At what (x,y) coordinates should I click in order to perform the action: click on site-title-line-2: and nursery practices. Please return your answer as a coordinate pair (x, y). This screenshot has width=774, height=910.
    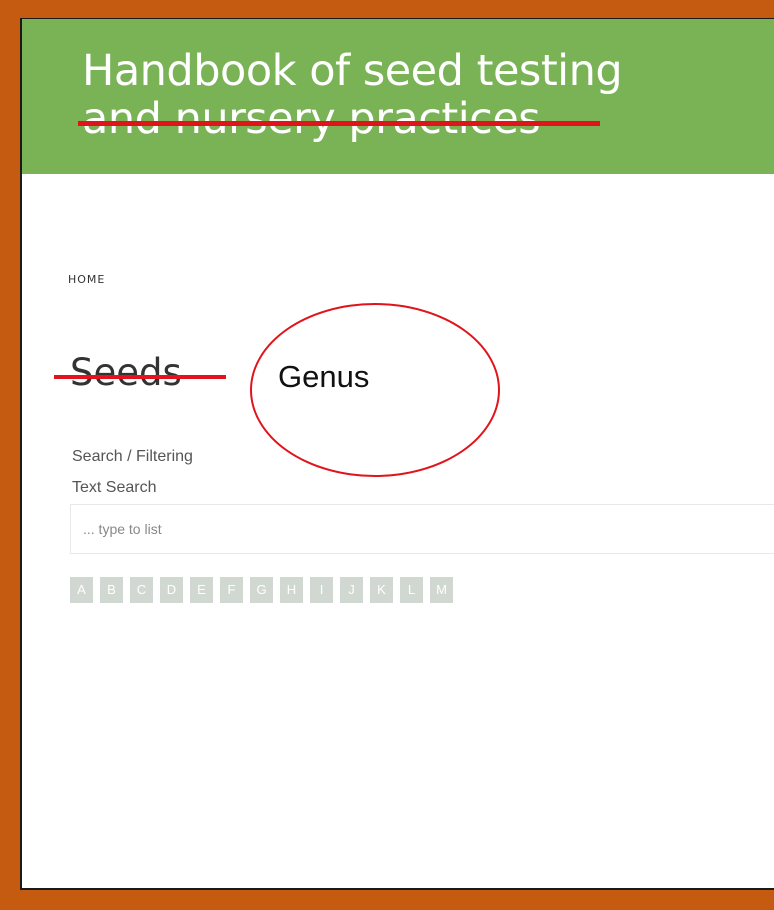
    Looking at the image, I should click on (311, 119).